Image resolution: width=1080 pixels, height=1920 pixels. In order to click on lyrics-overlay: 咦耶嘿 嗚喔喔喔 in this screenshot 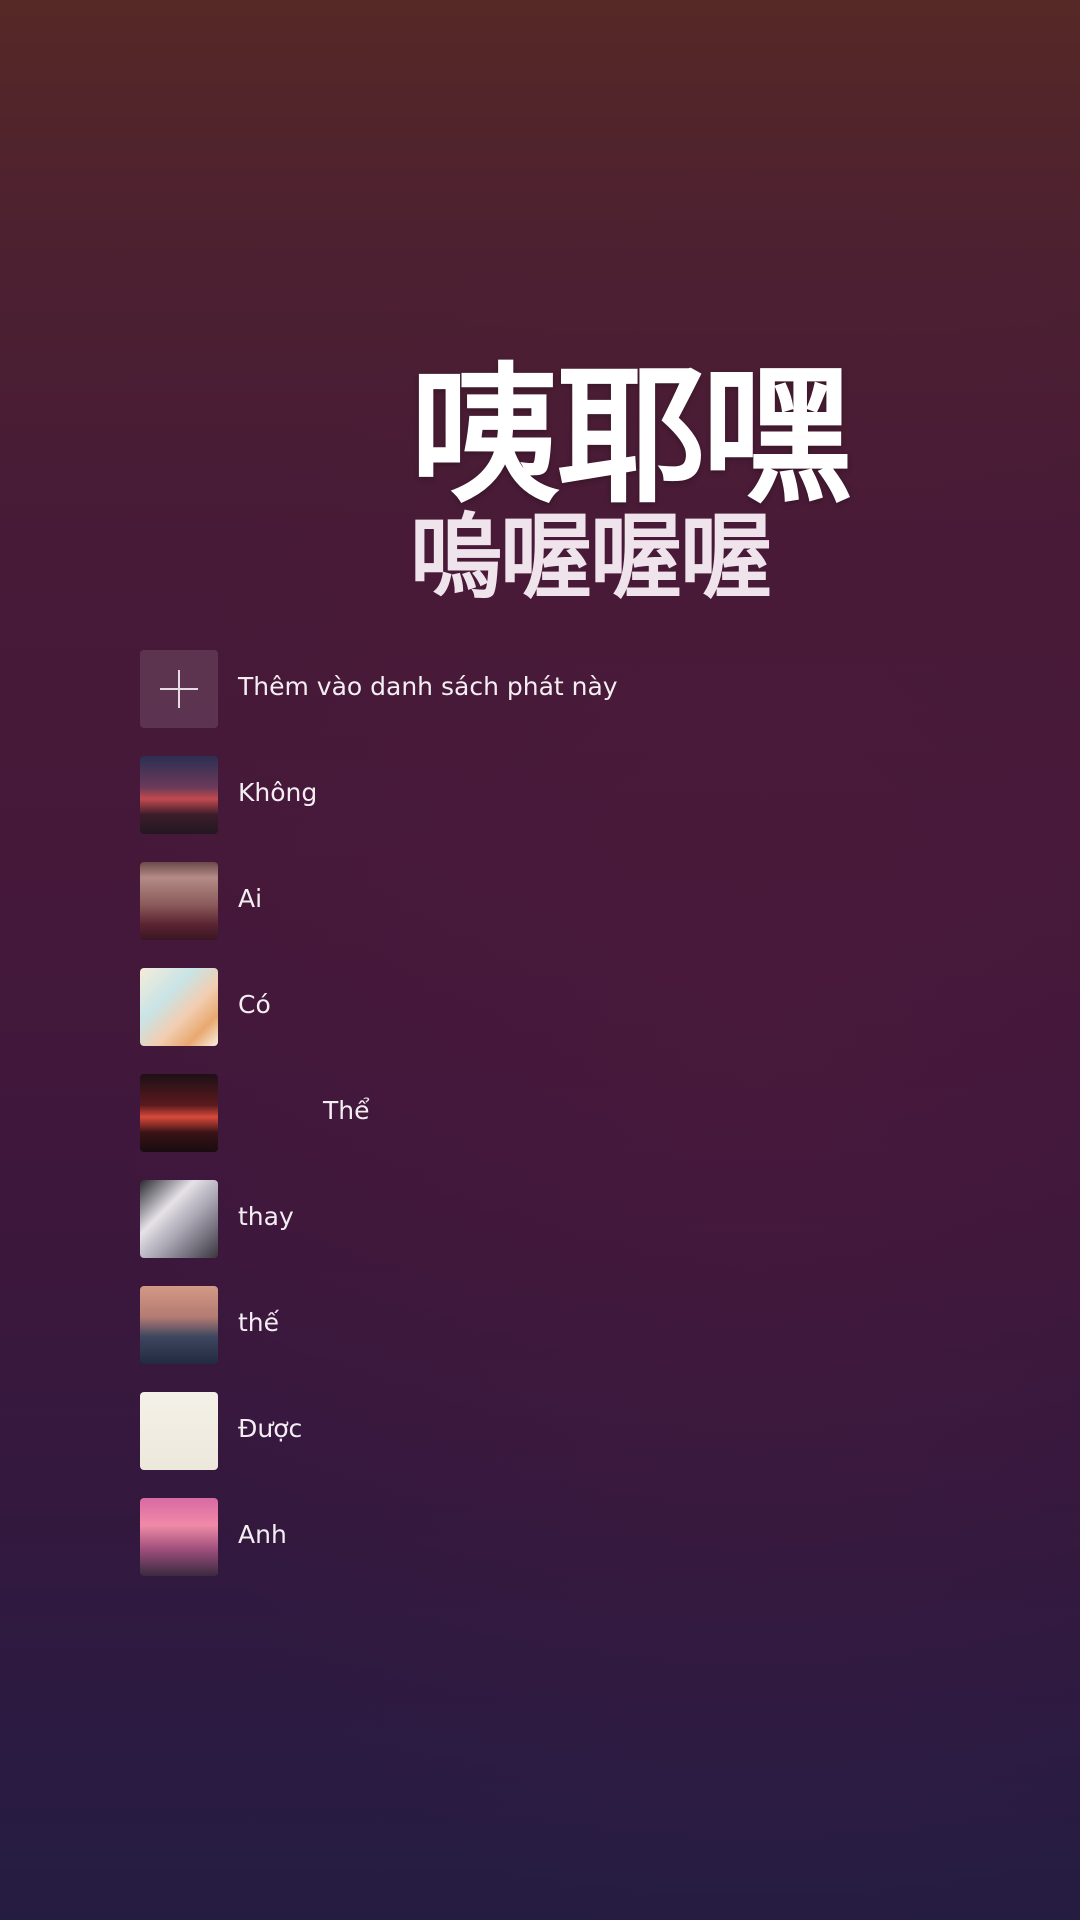, I will do `click(710, 481)`.